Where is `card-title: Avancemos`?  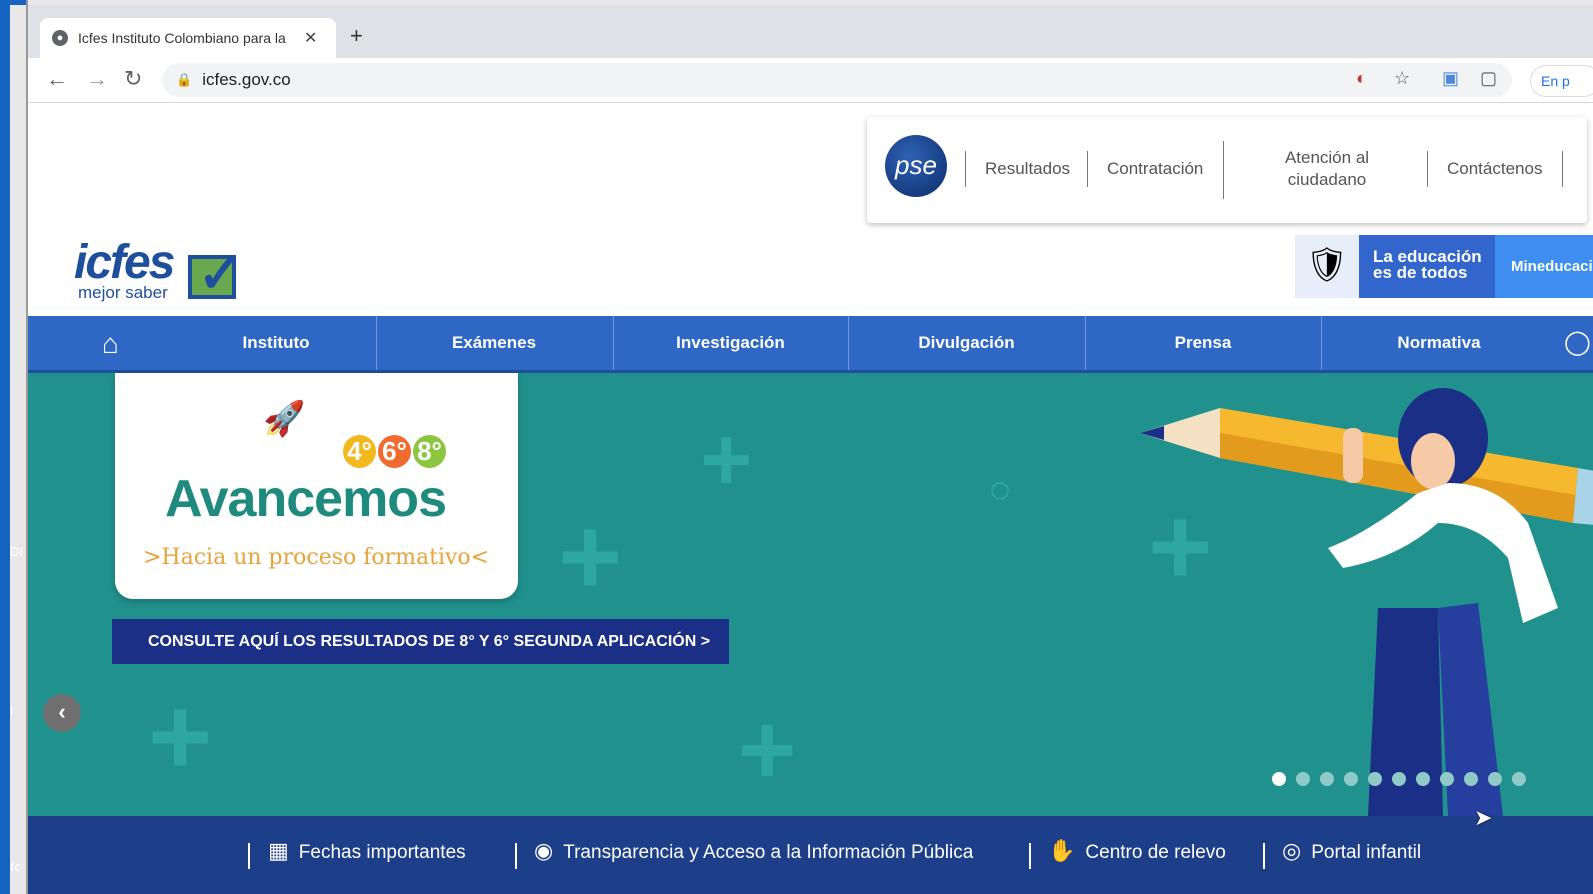
card-title: Avancemos is located at coordinates (306, 499).